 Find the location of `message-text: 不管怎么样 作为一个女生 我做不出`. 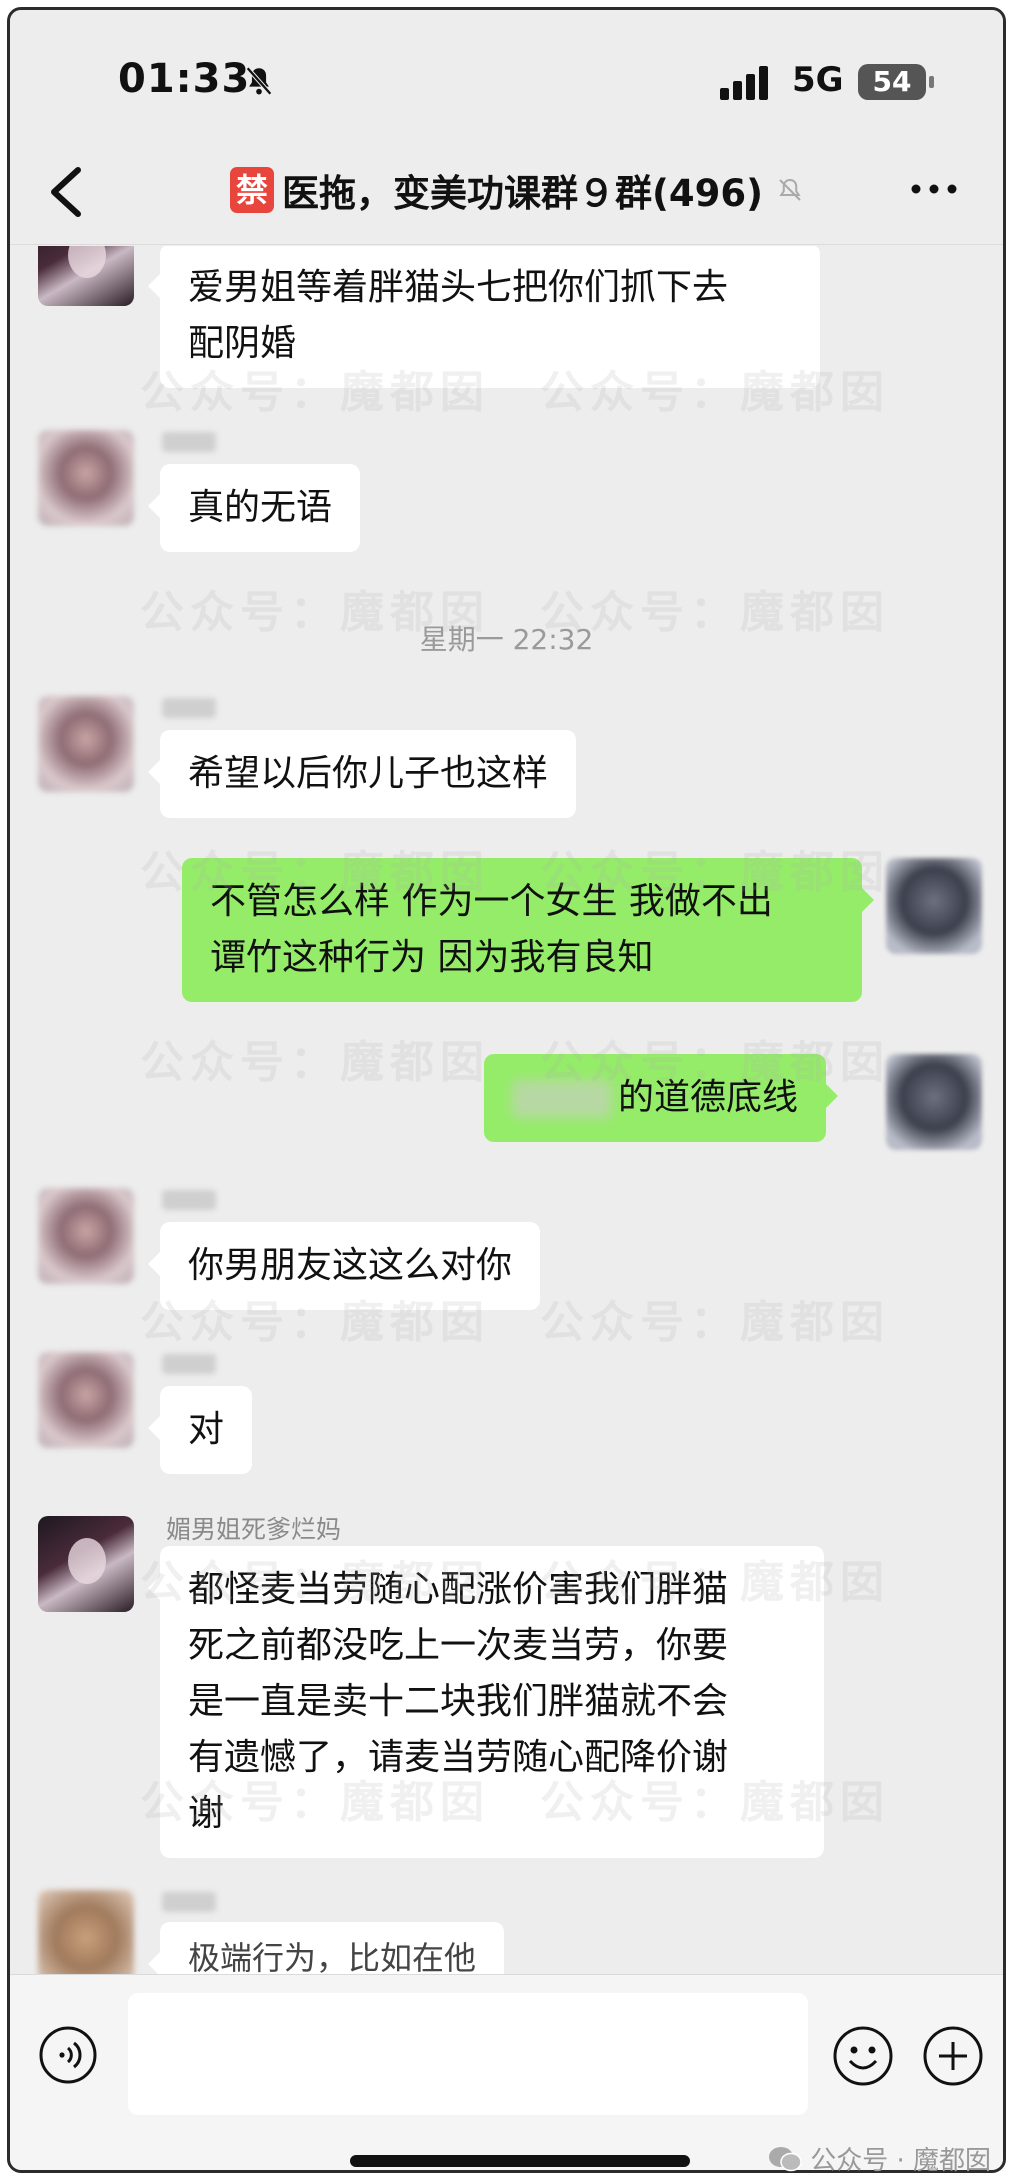

message-text: 不管怎么样 作为一个女生 我做不出 is located at coordinates (491, 901).